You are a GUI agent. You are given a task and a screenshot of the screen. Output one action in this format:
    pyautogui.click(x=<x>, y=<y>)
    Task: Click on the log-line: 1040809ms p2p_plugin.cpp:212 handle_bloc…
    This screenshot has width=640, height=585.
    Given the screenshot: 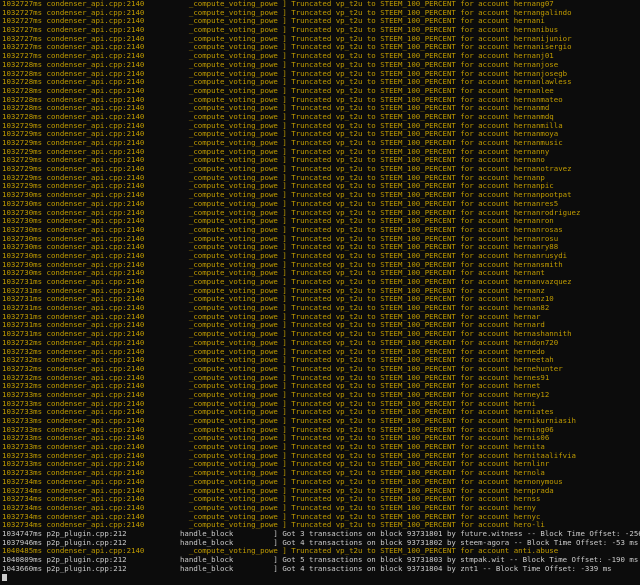 What is the action you would take?
    pyautogui.click(x=320, y=560)
    